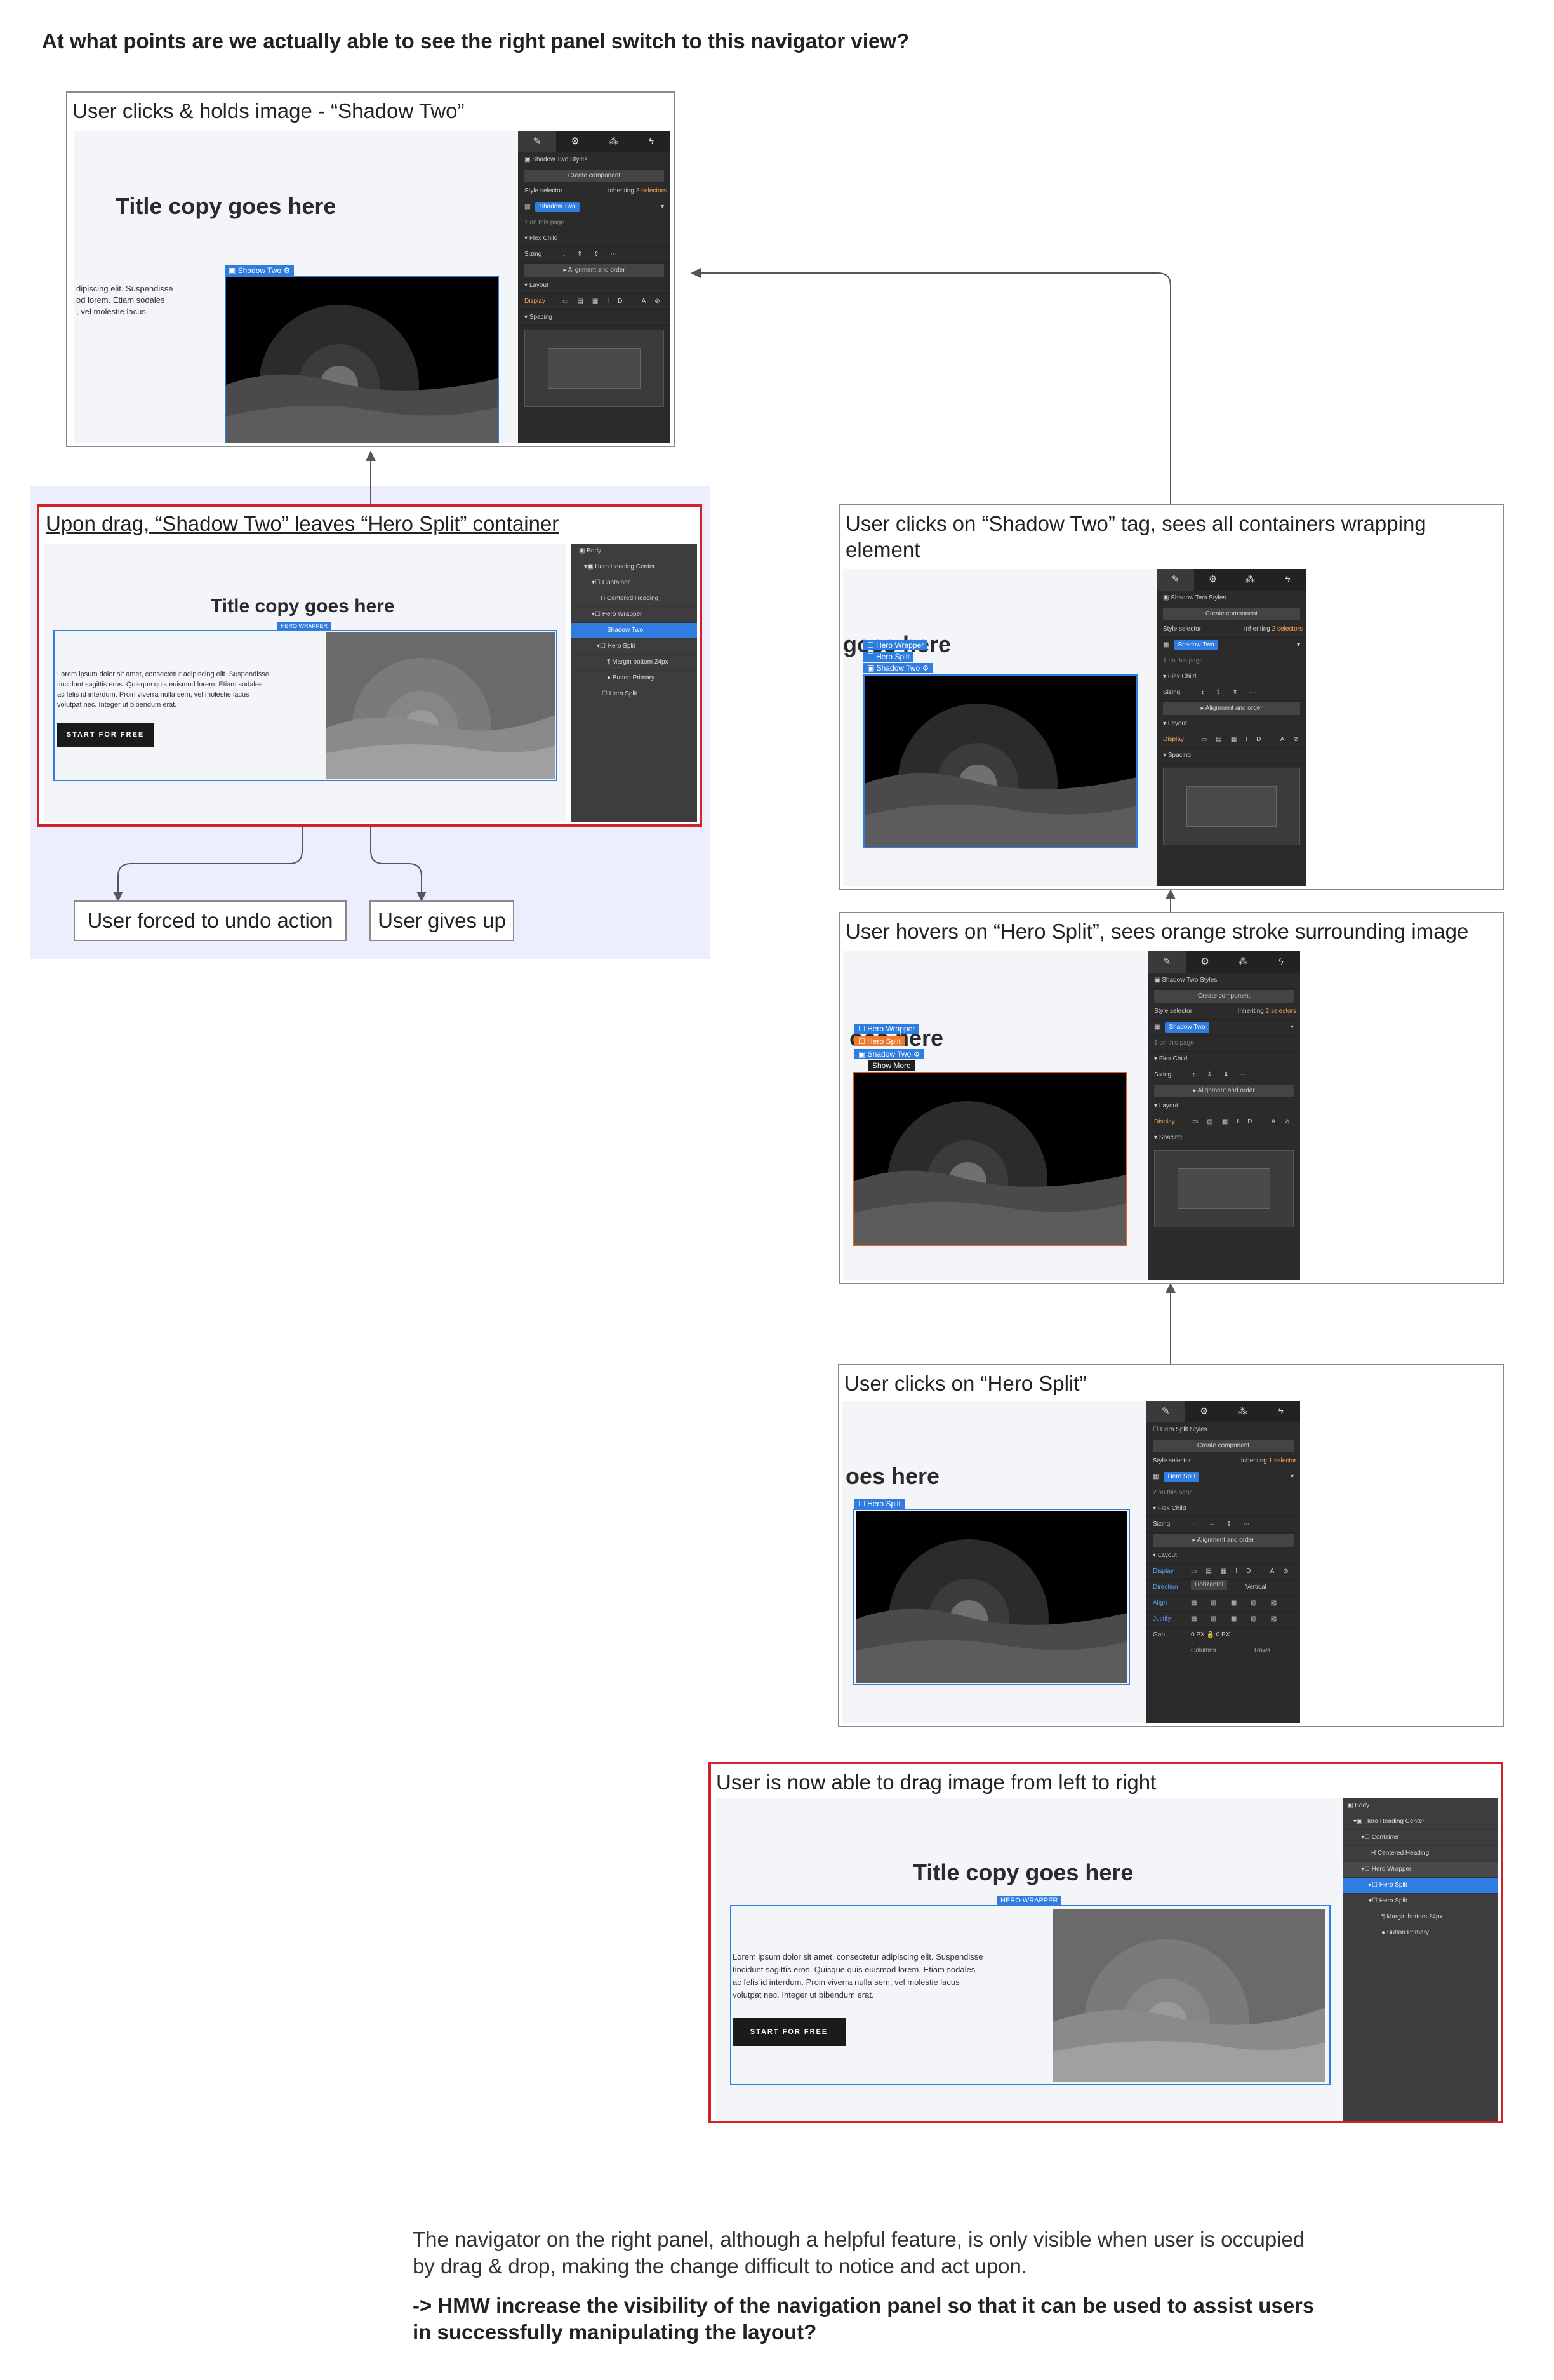 Image resolution: width=1554 pixels, height=2380 pixels. What do you see at coordinates (1420, 1886) in the screenshot?
I see `nav-item-hero-split-selected: ▸☐ Hero Split` at bounding box center [1420, 1886].